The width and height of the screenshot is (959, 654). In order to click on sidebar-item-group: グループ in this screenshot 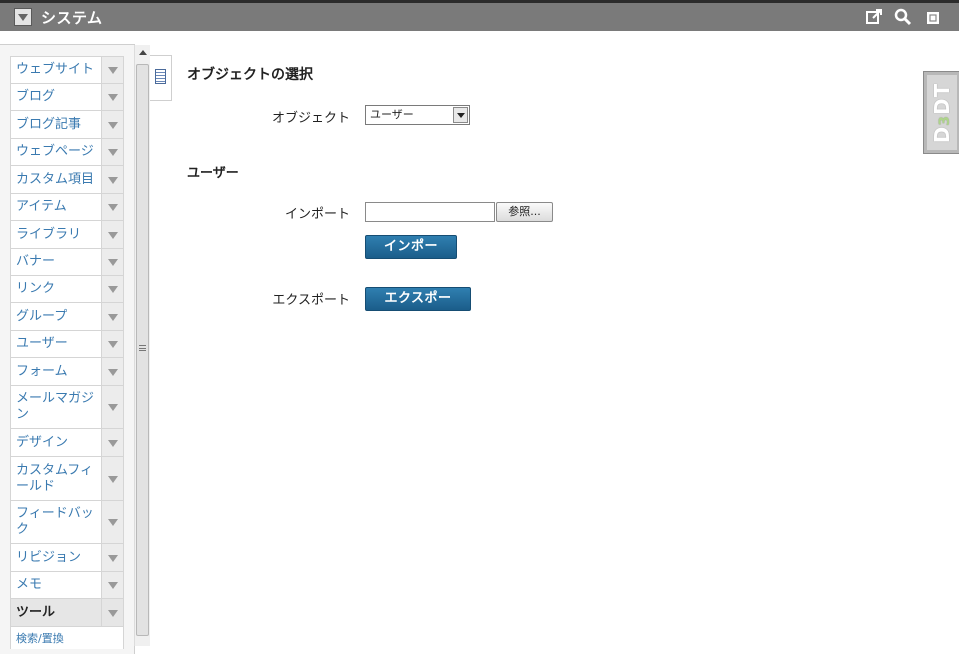, I will do `click(67, 317)`.